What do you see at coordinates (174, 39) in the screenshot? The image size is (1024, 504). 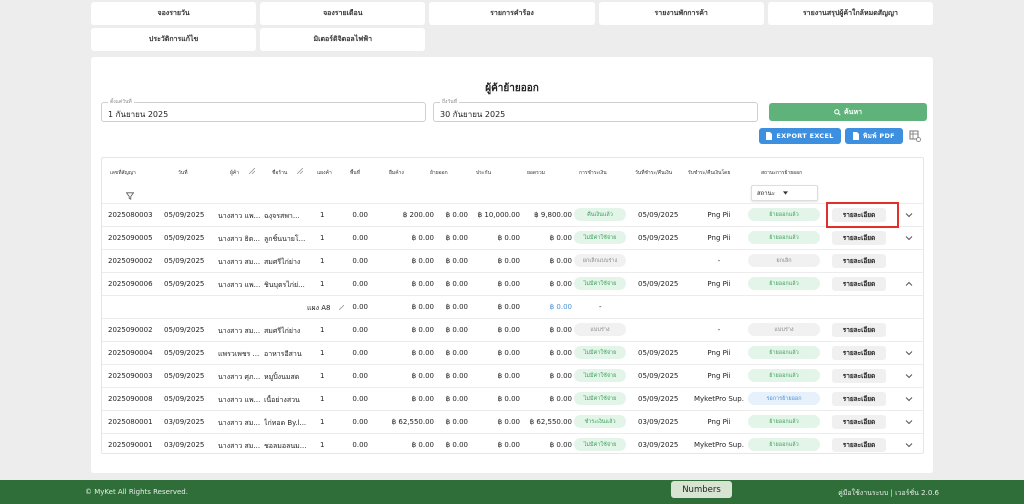 I see `nav-edit-history: ประวัติการแก้ไข` at bounding box center [174, 39].